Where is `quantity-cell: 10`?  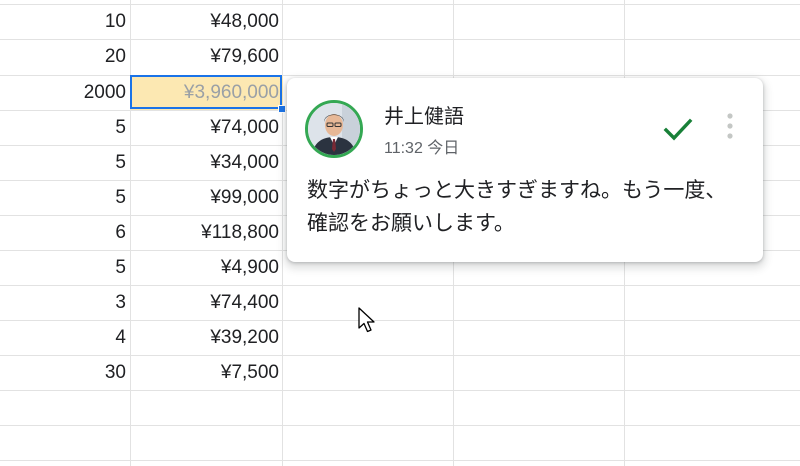 quantity-cell: 10 is located at coordinates (65, 21).